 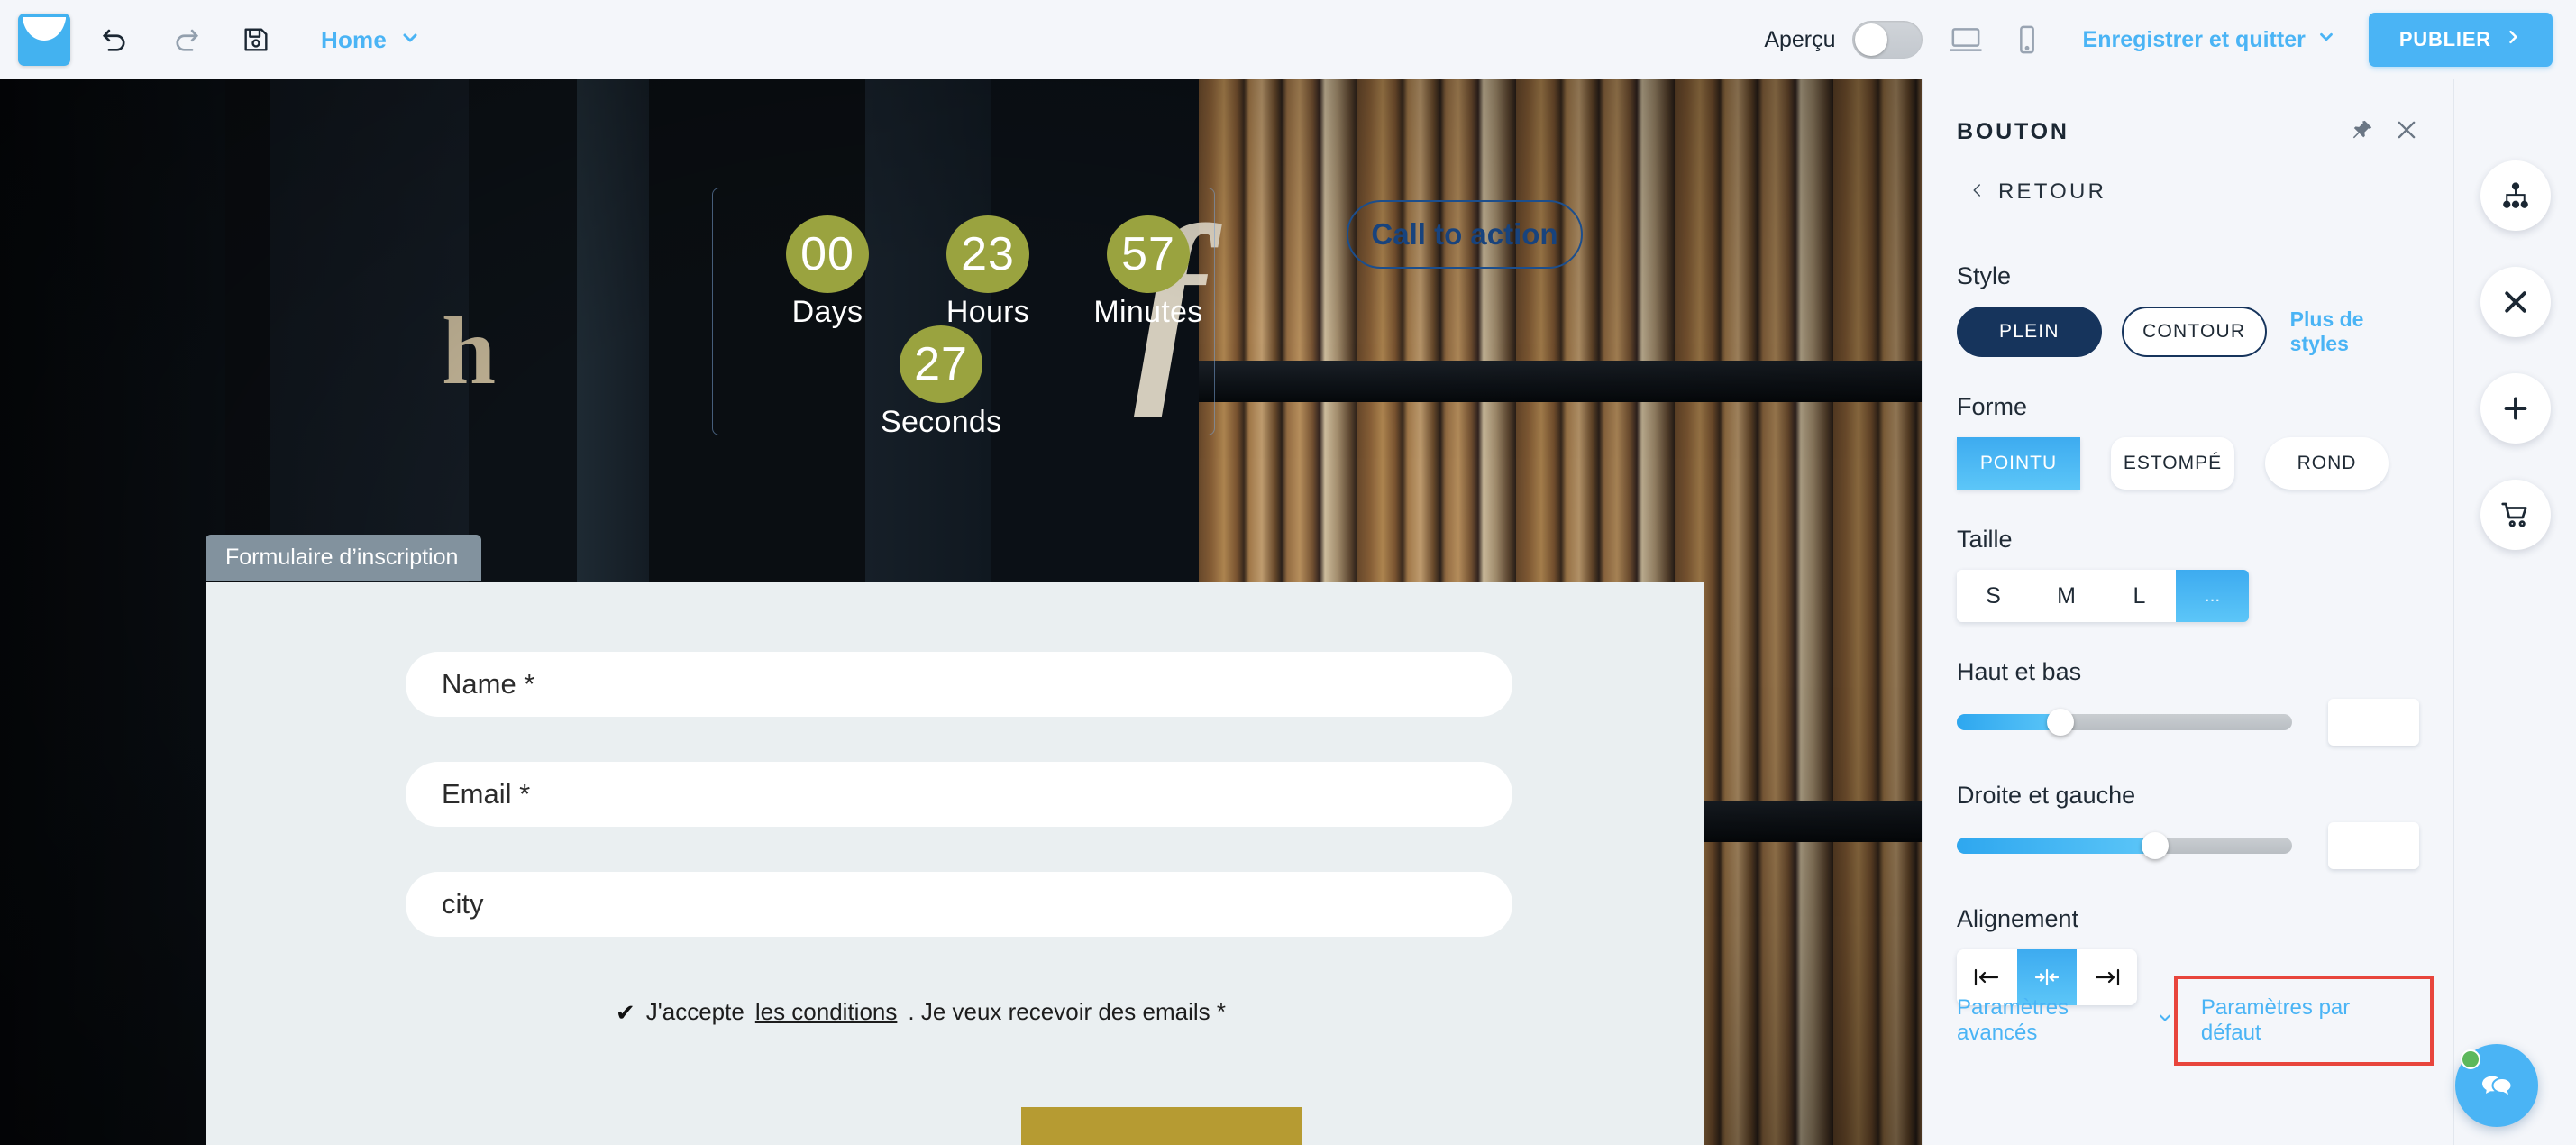 I want to click on right-icon-rail, so click(x=2514, y=612).